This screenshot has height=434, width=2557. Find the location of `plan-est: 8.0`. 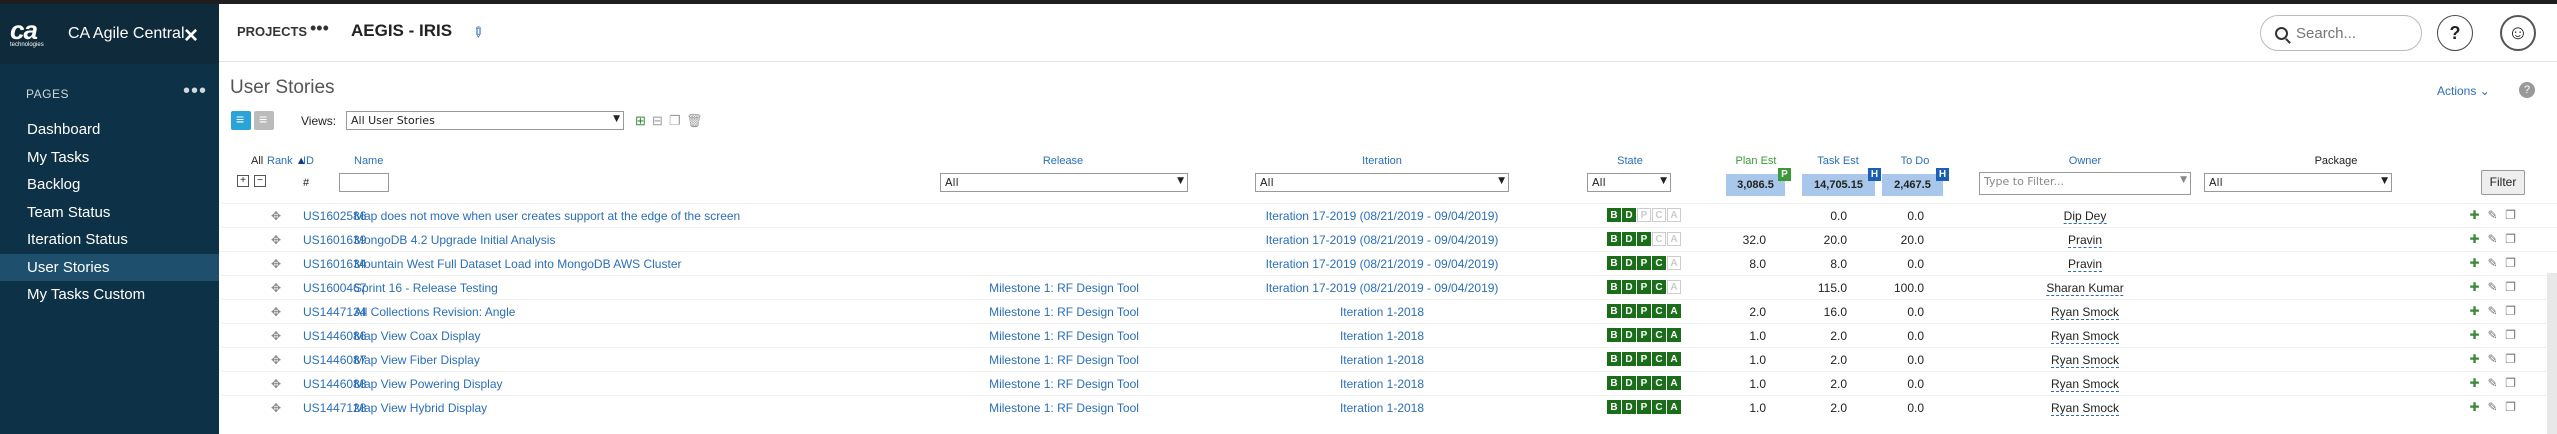

plan-est: 8.0 is located at coordinates (1757, 264).